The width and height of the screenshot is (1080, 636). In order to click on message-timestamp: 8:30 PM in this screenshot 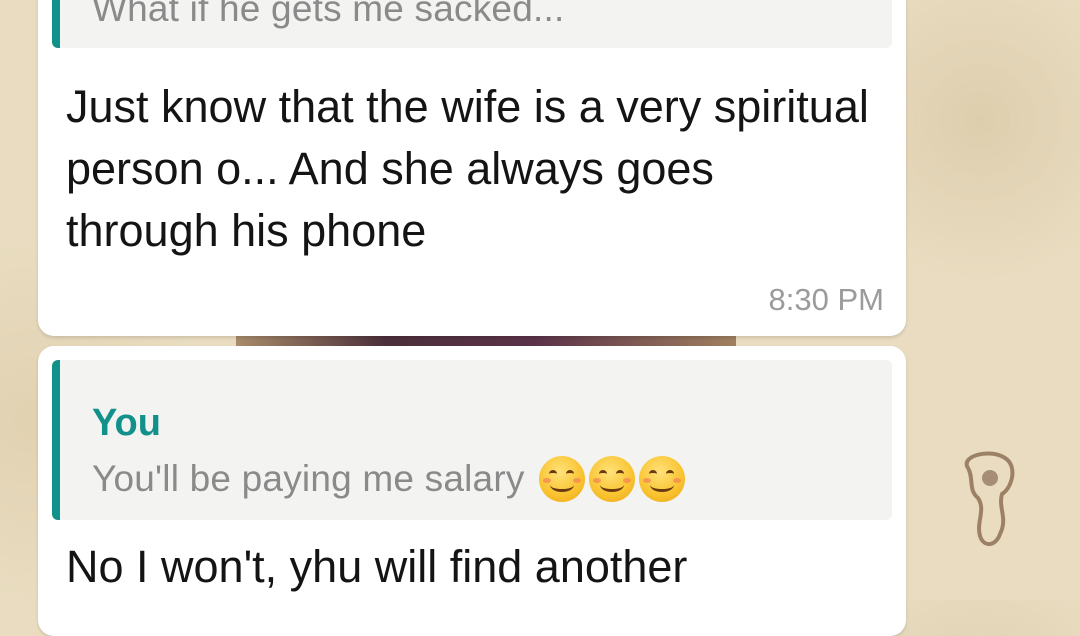, I will do `click(826, 299)`.